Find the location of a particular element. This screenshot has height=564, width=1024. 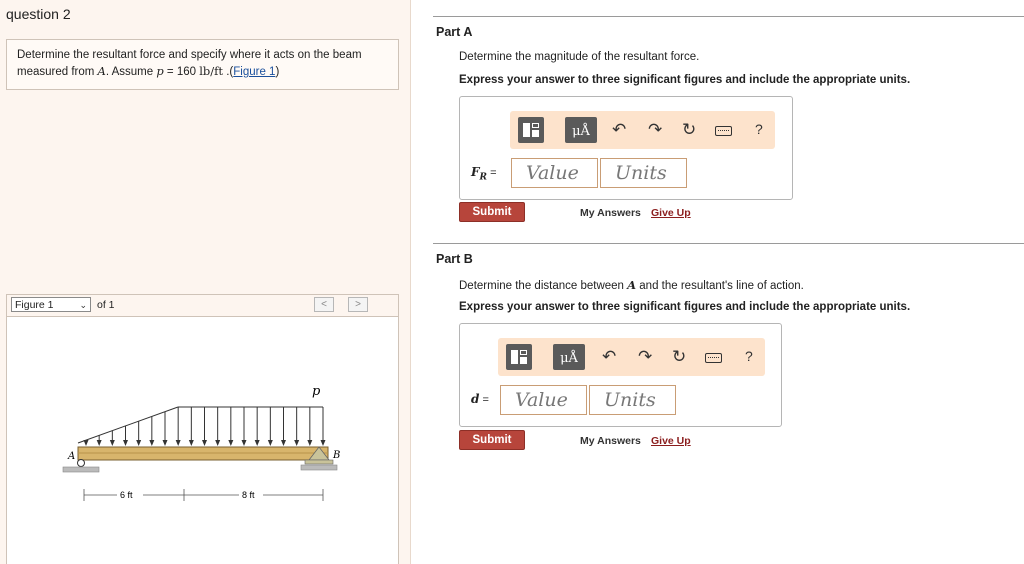

problem-text: ) is located at coordinates (277, 72).